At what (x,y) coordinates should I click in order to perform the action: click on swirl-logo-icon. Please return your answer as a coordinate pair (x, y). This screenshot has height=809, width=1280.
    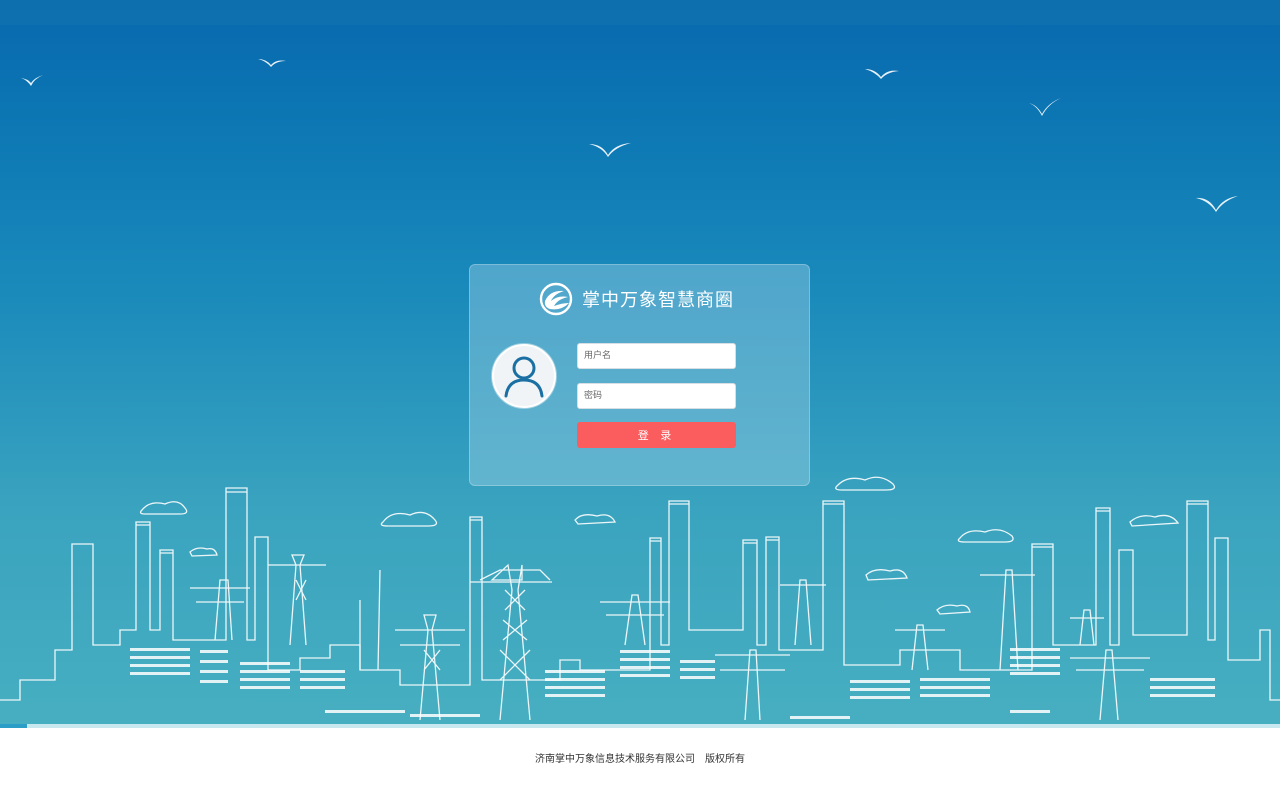
    Looking at the image, I should click on (556, 299).